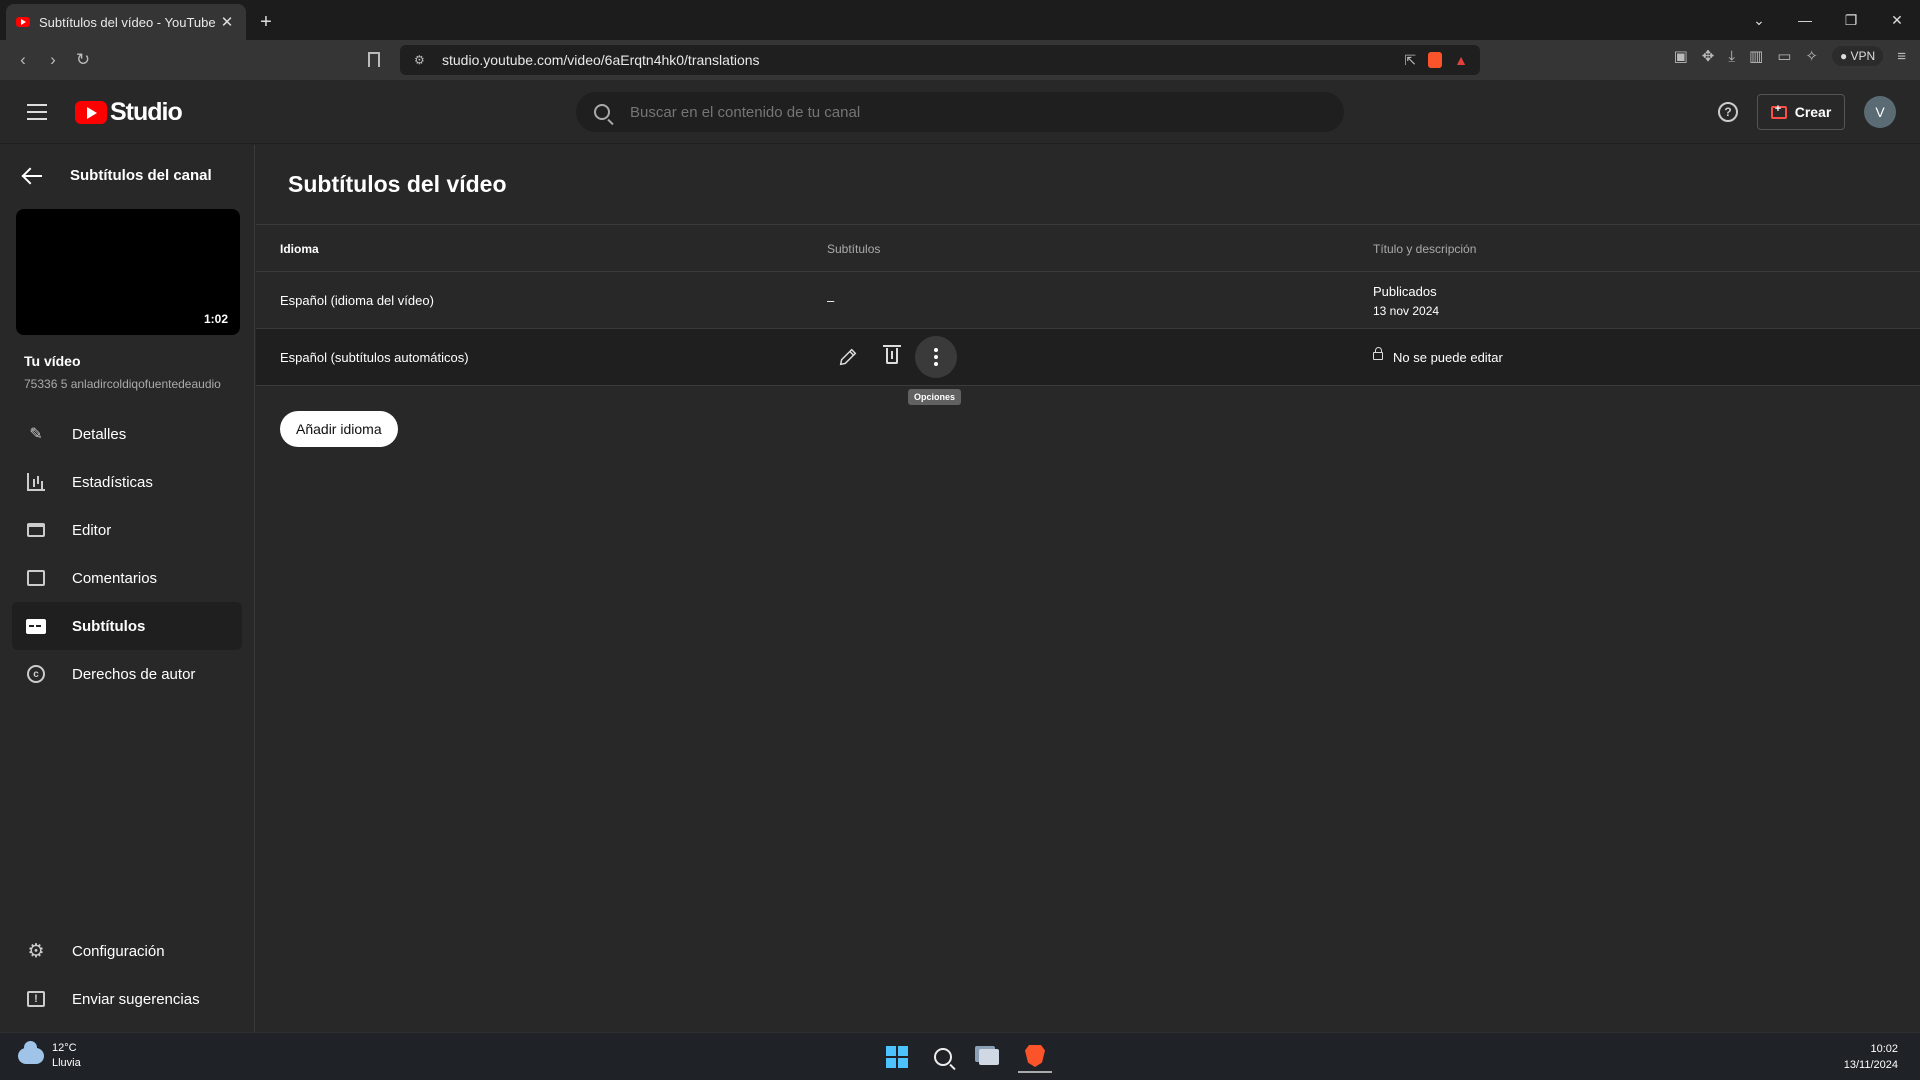 This screenshot has height=1080, width=1920. Describe the element at coordinates (1851, 20) in the screenshot. I see `restore-button: ❐` at that location.